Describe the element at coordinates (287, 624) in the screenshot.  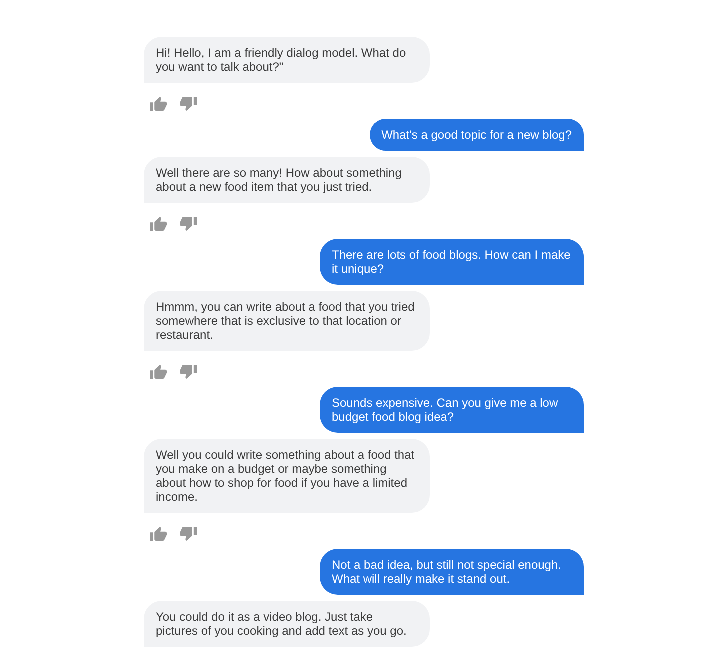
I see `bot-message: You could do it as a video blog. Just take pictures of you cooking and add text as you go.` at that location.